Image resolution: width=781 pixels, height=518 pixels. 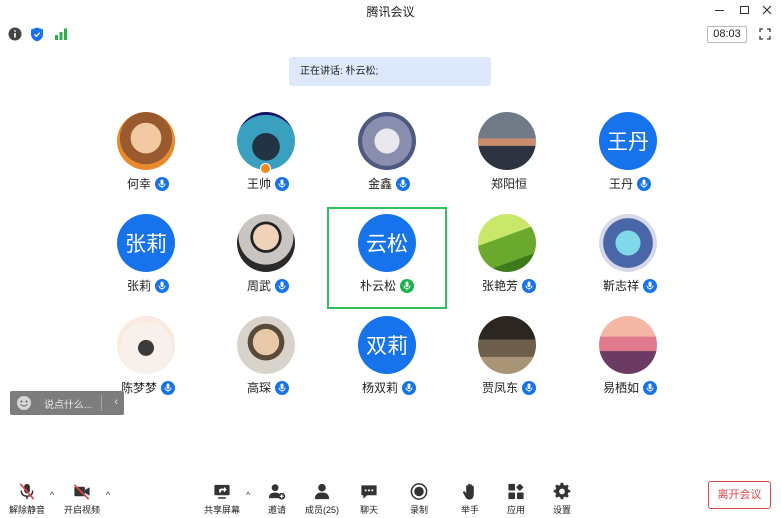 I want to click on chat-label: 聊天, so click(x=368, y=510).